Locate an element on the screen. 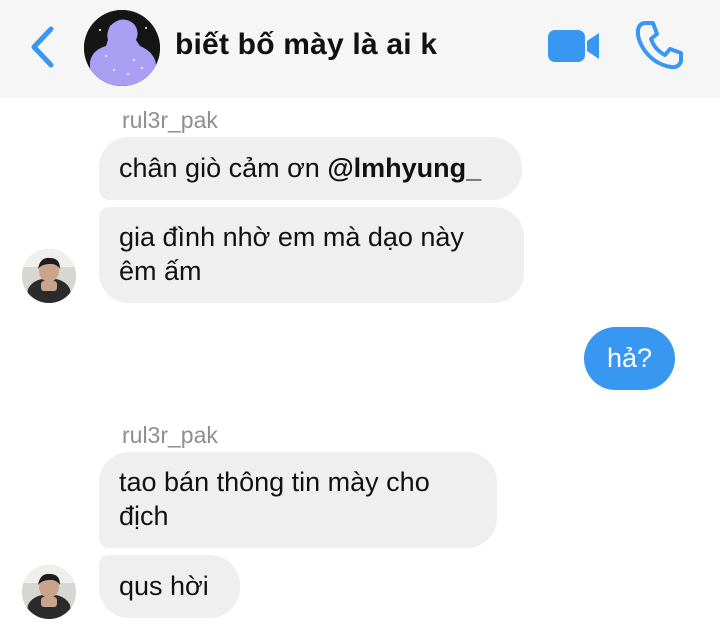 The width and height of the screenshot is (720, 626). back-button is located at coordinates (43, 47).